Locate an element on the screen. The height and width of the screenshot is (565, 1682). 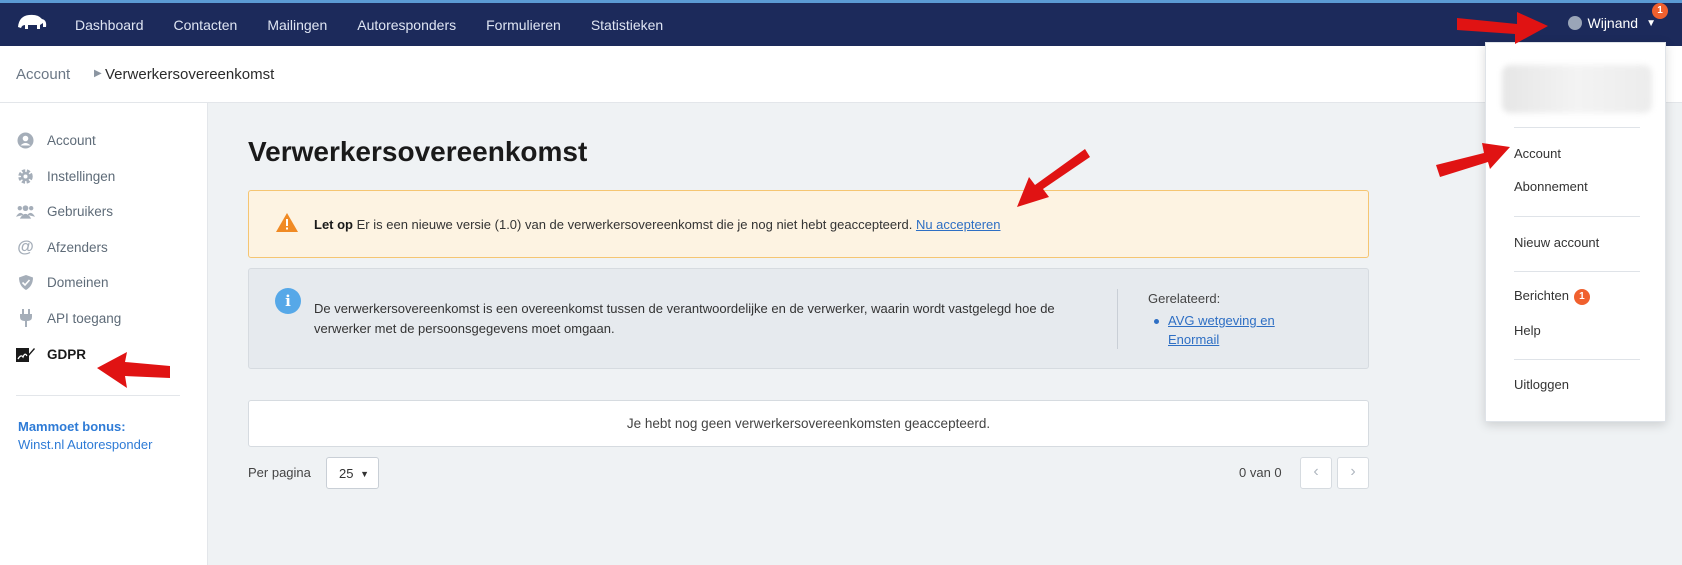
sidebar-item-domeinen: Domeinen is located at coordinates (62, 282).